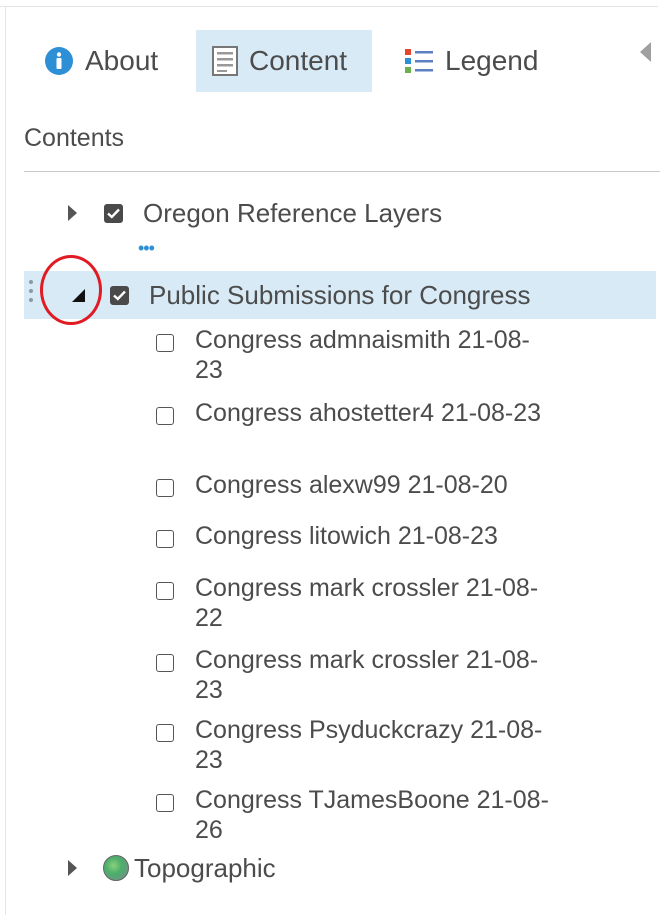 Image resolution: width=666 pixels, height=915 pixels. I want to click on tab-bar: About Content Legend, so click(340, 61).